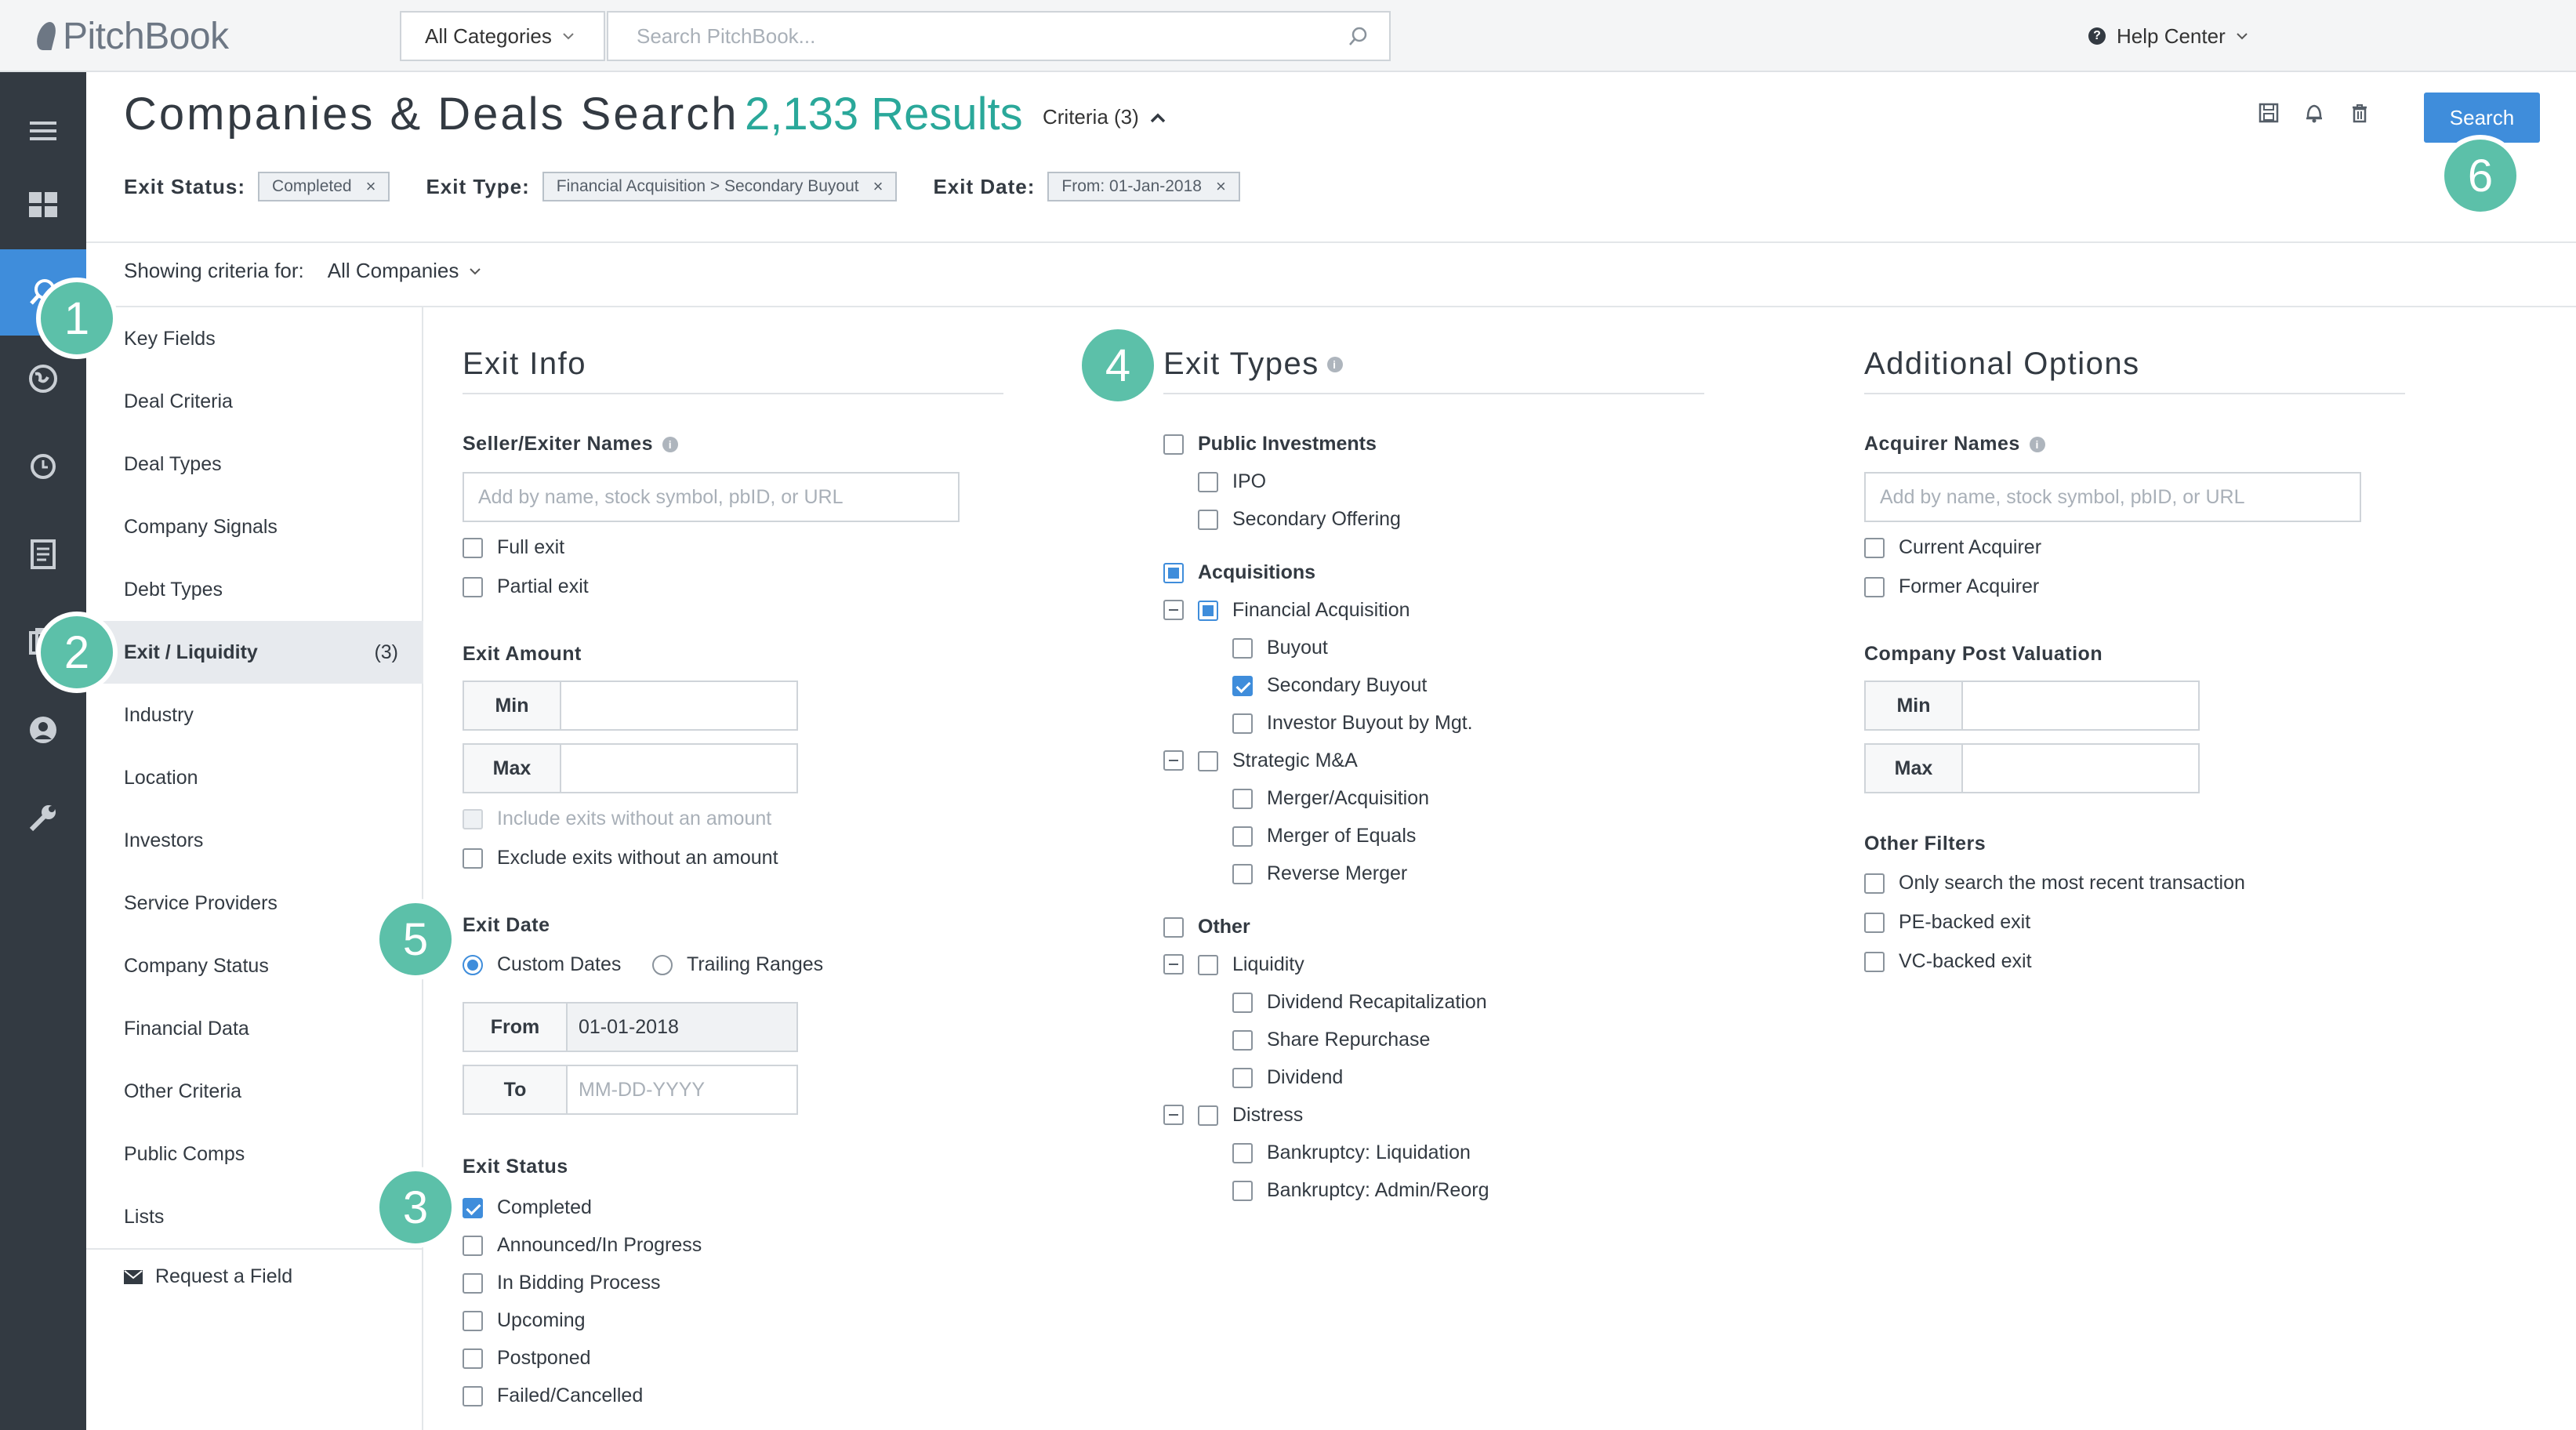  Describe the element at coordinates (131, 36) in the screenshot. I see `pitchbook-logo: PitchBook` at that location.